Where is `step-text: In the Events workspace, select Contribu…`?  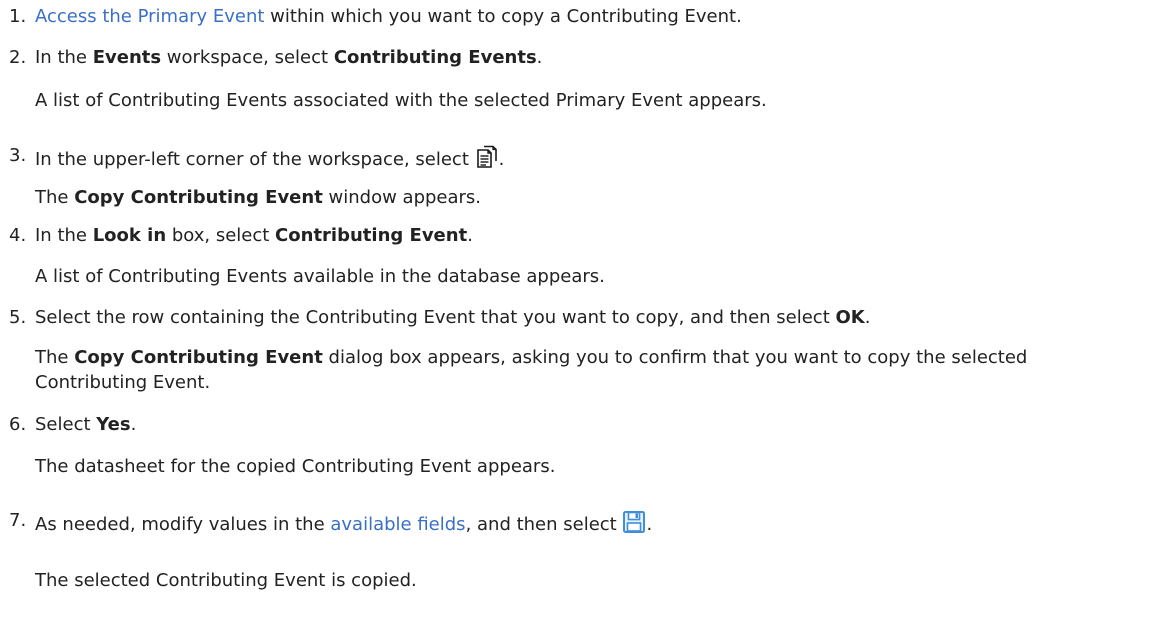
step-text: In the Events workspace, select Contribu… is located at coordinates (289, 57).